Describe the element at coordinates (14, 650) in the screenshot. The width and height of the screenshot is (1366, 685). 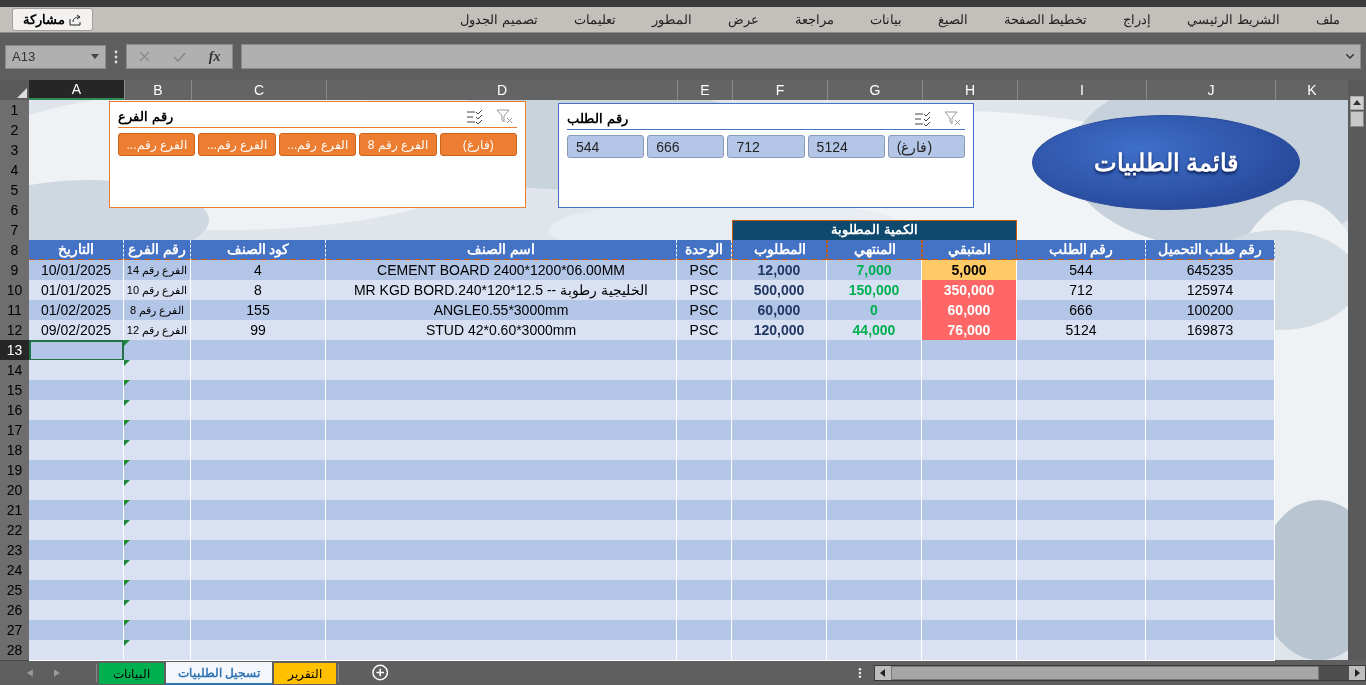
I see `row-header: 28` at that location.